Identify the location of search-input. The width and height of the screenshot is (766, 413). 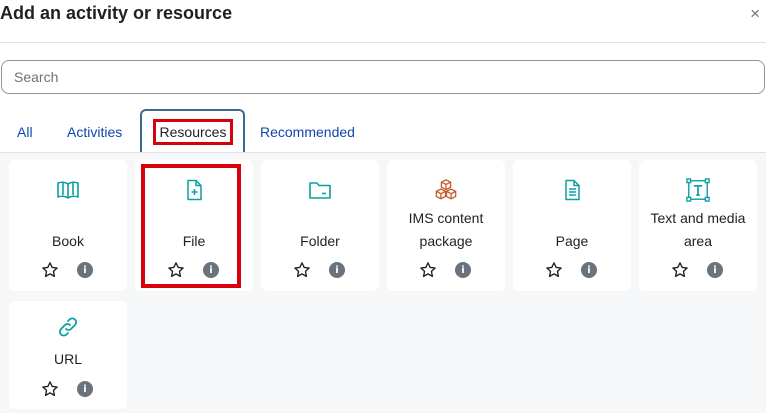
(383, 77).